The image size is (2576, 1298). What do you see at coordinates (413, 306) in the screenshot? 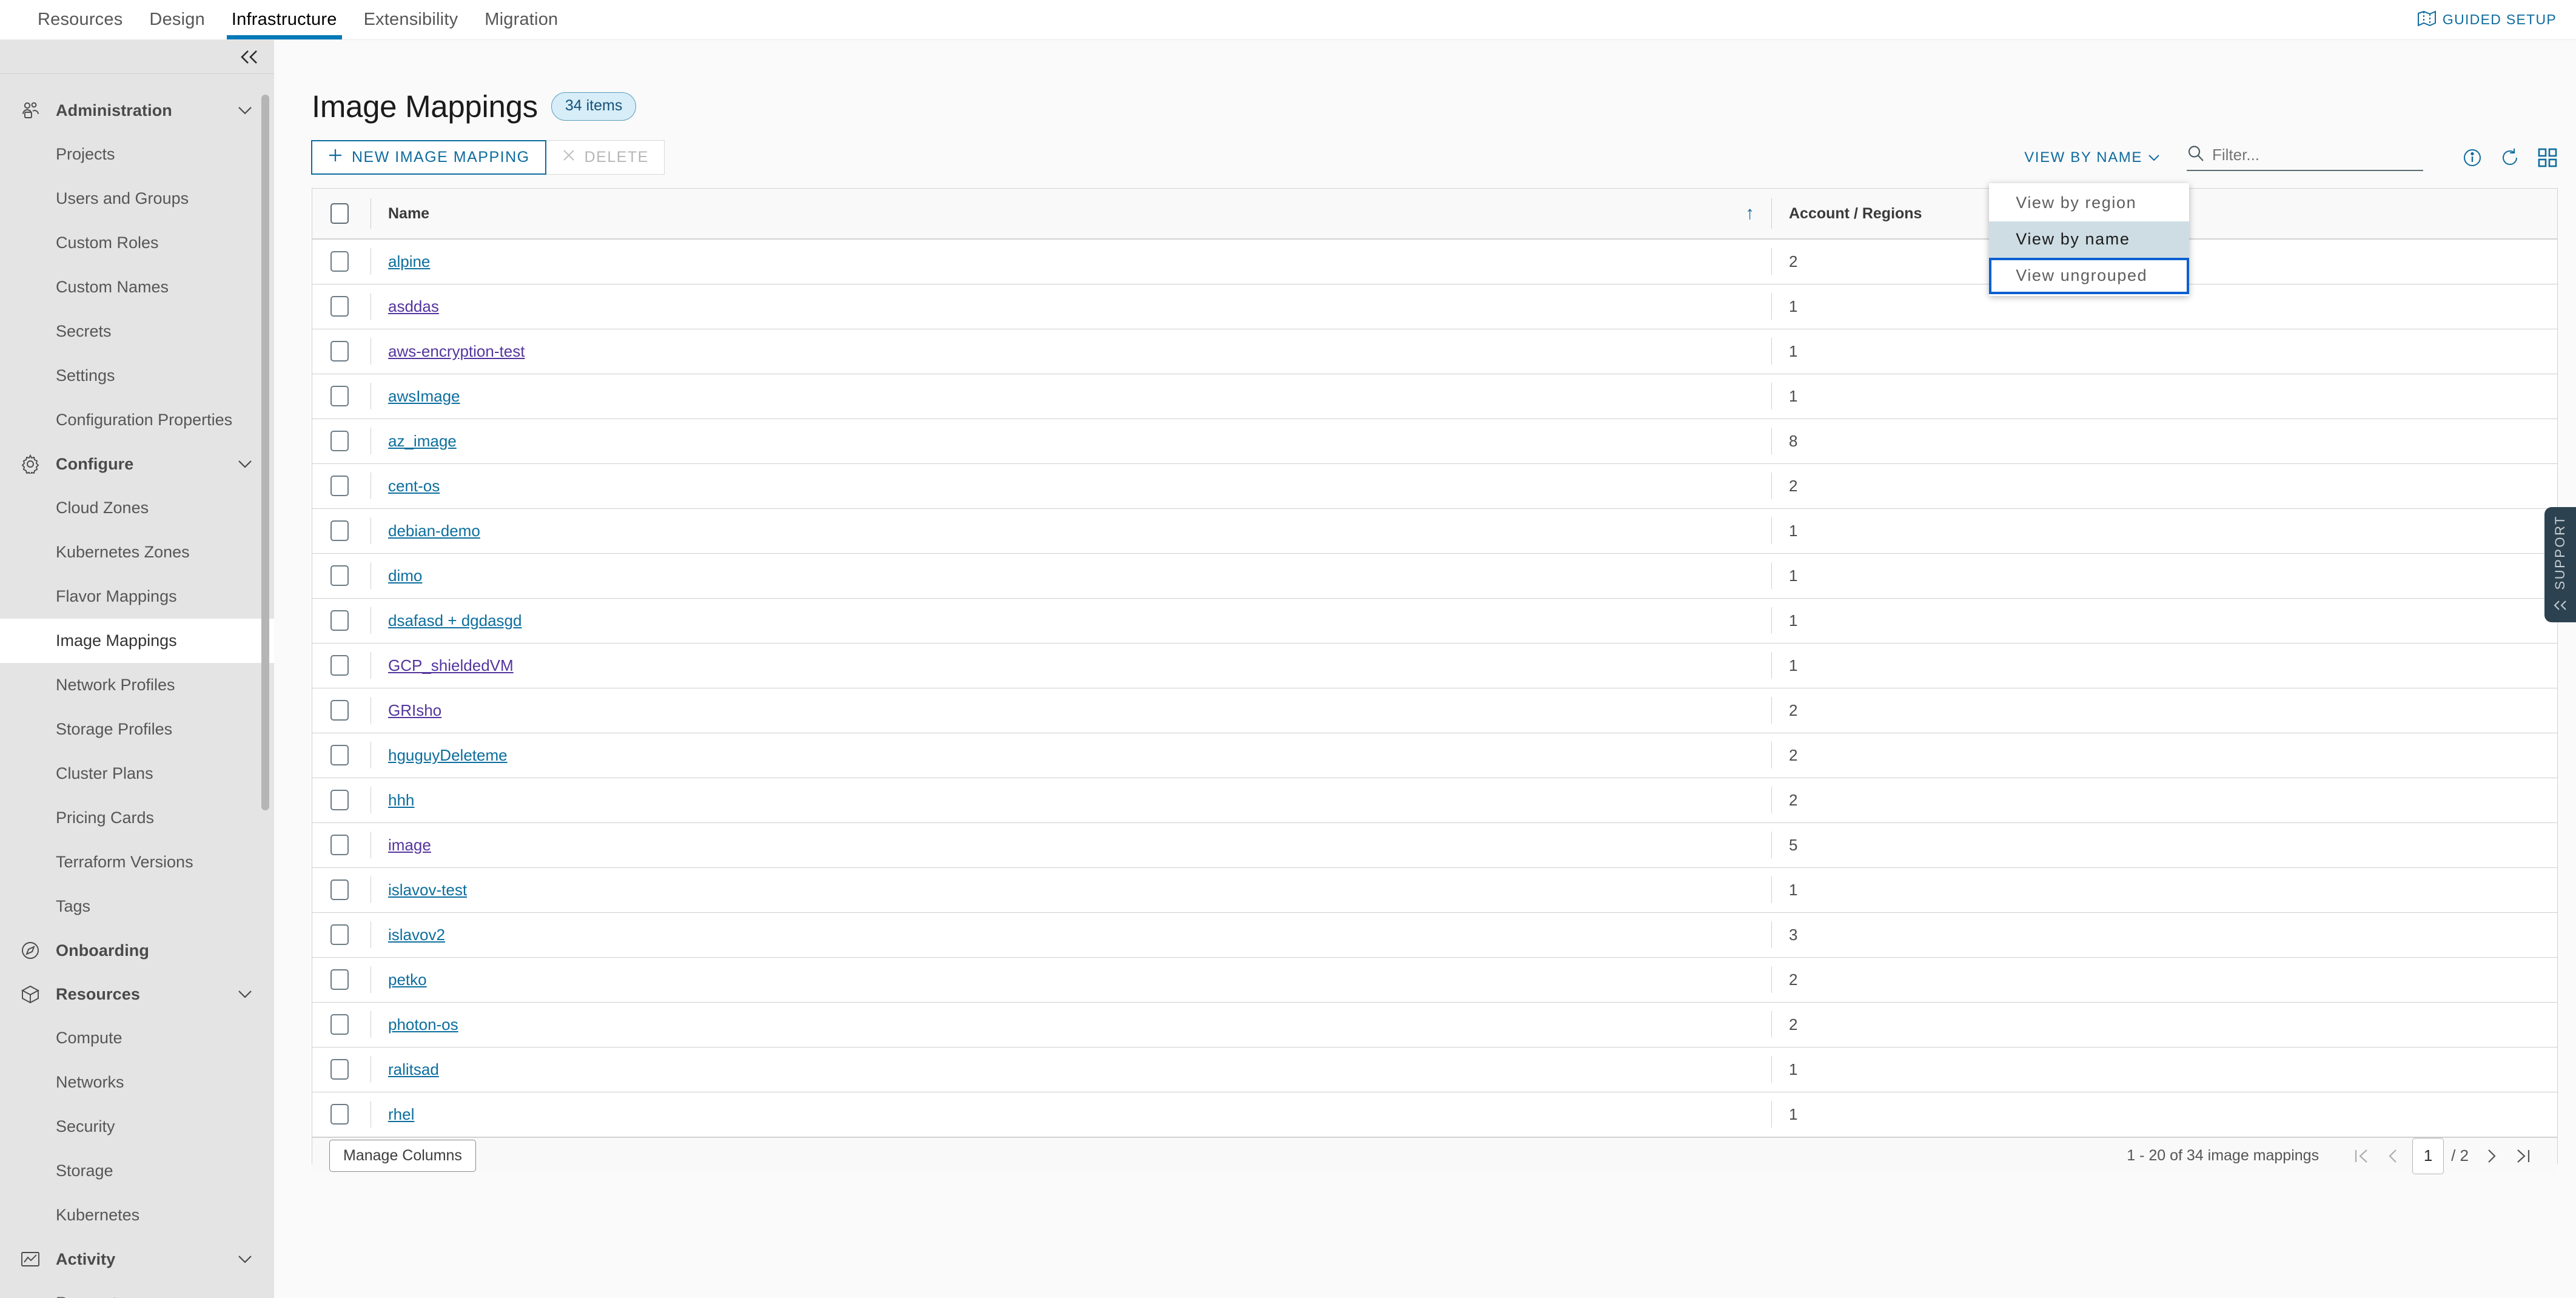
I see `image-mapping-link: asddas` at bounding box center [413, 306].